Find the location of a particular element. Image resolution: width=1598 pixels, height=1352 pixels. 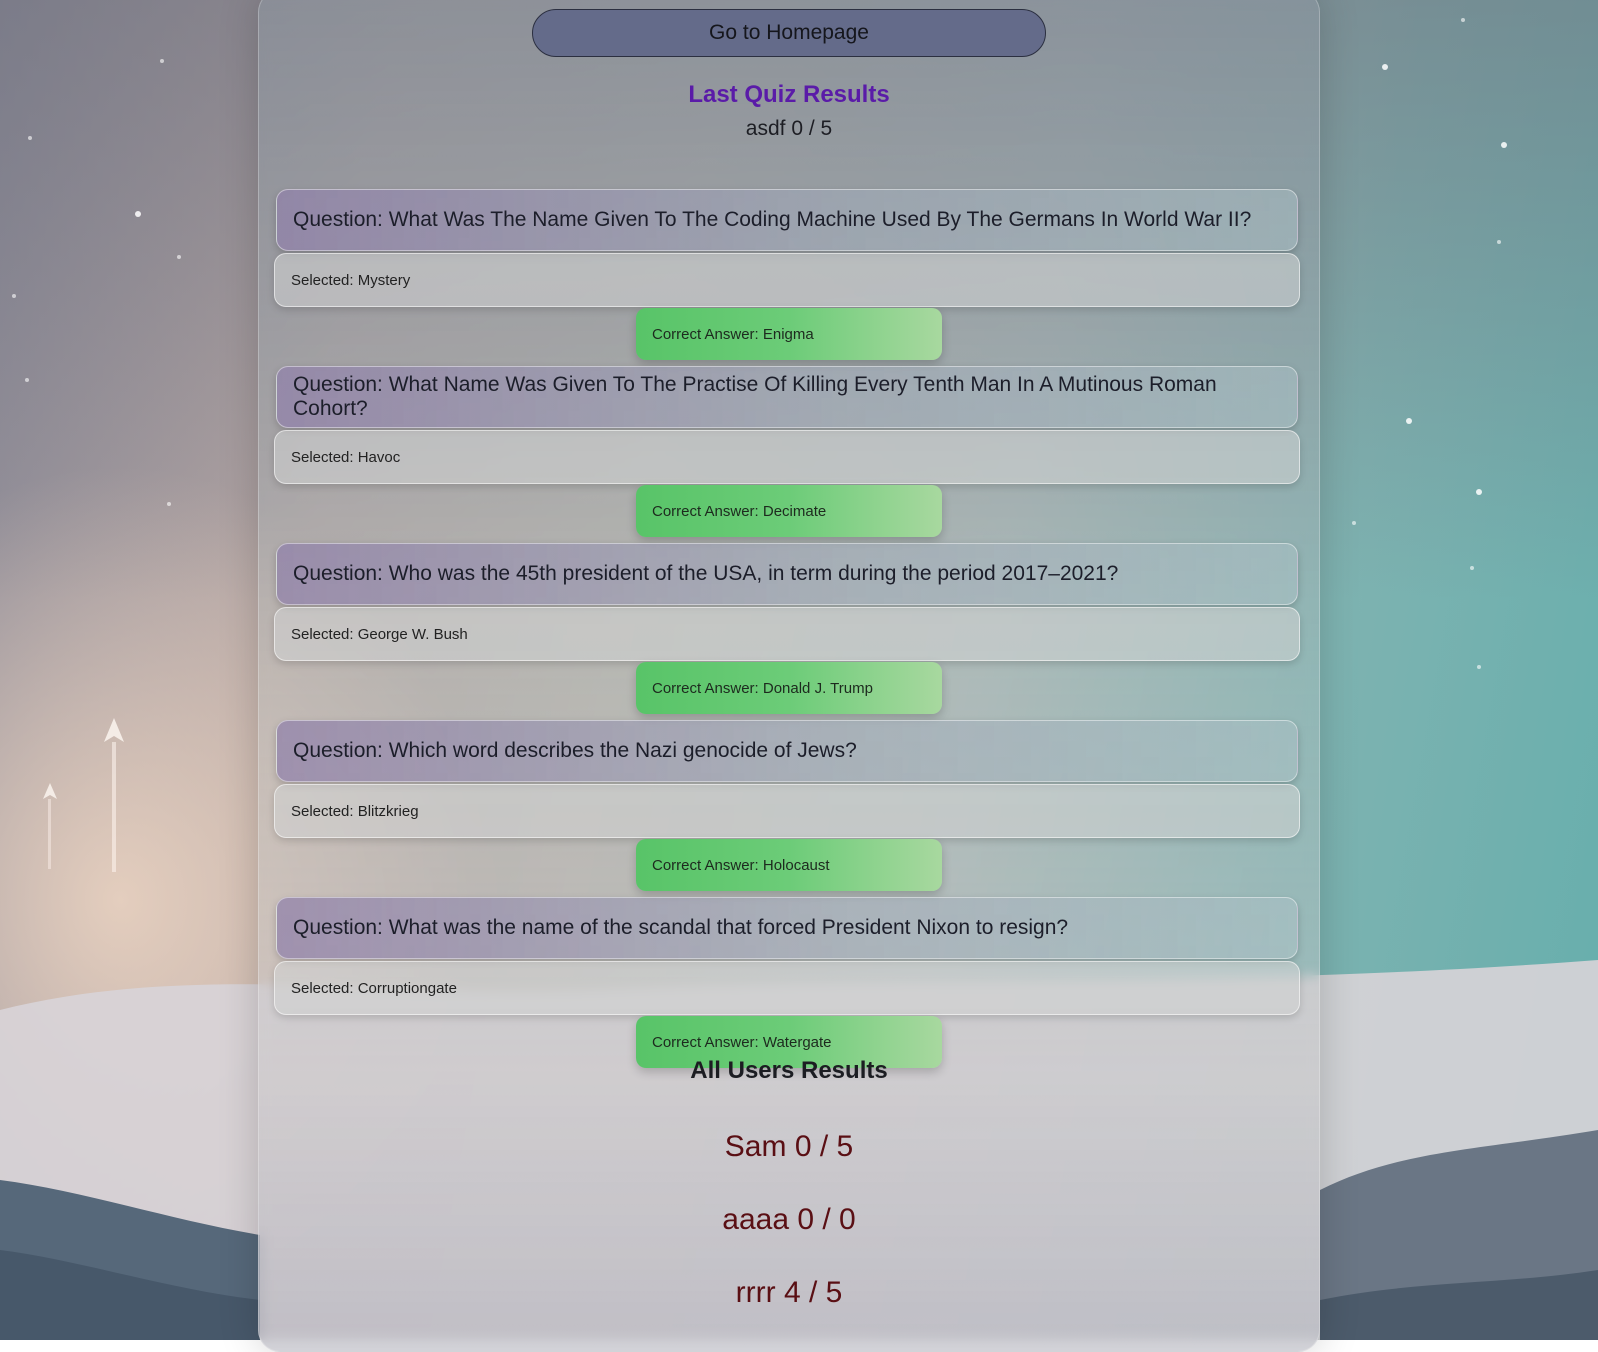

correct-answer-badge: Correct Answer: Enigma is located at coordinates (789, 334).